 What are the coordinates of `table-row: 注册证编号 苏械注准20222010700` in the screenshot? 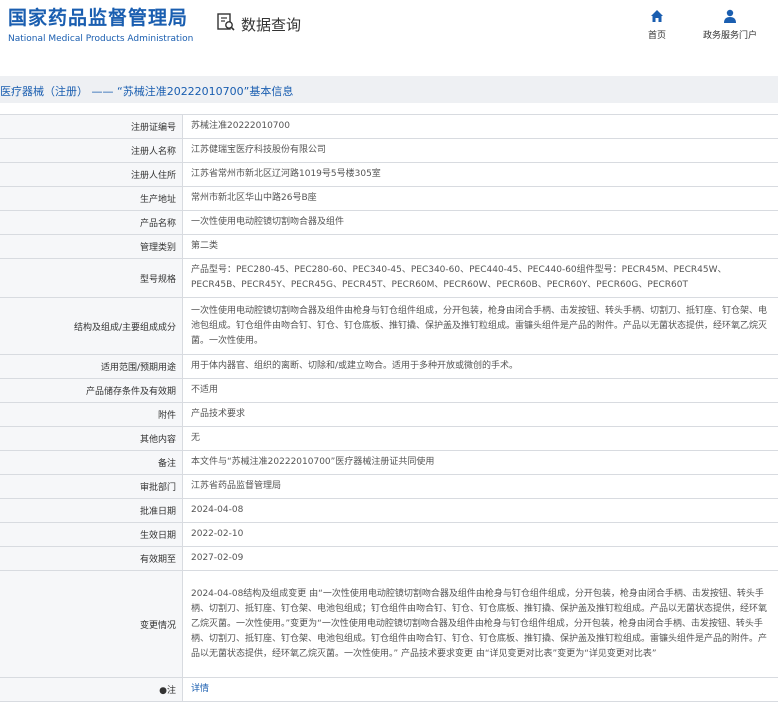 It's located at (389, 127).